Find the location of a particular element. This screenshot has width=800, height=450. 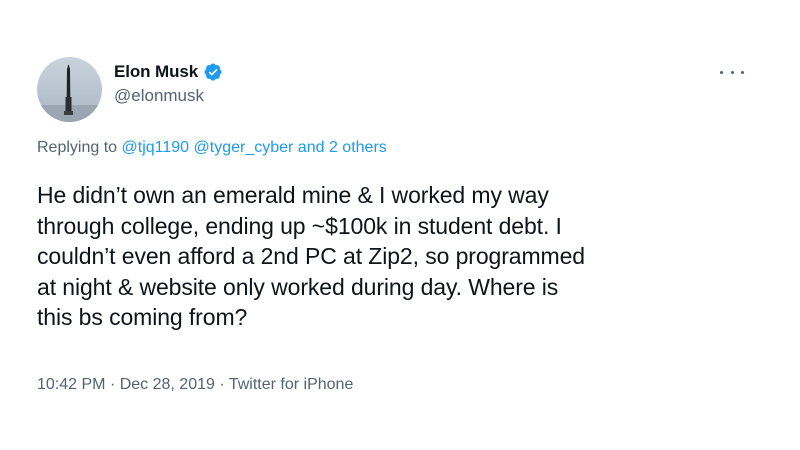

tweet-time: 10:42 PM is located at coordinates (71, 384).